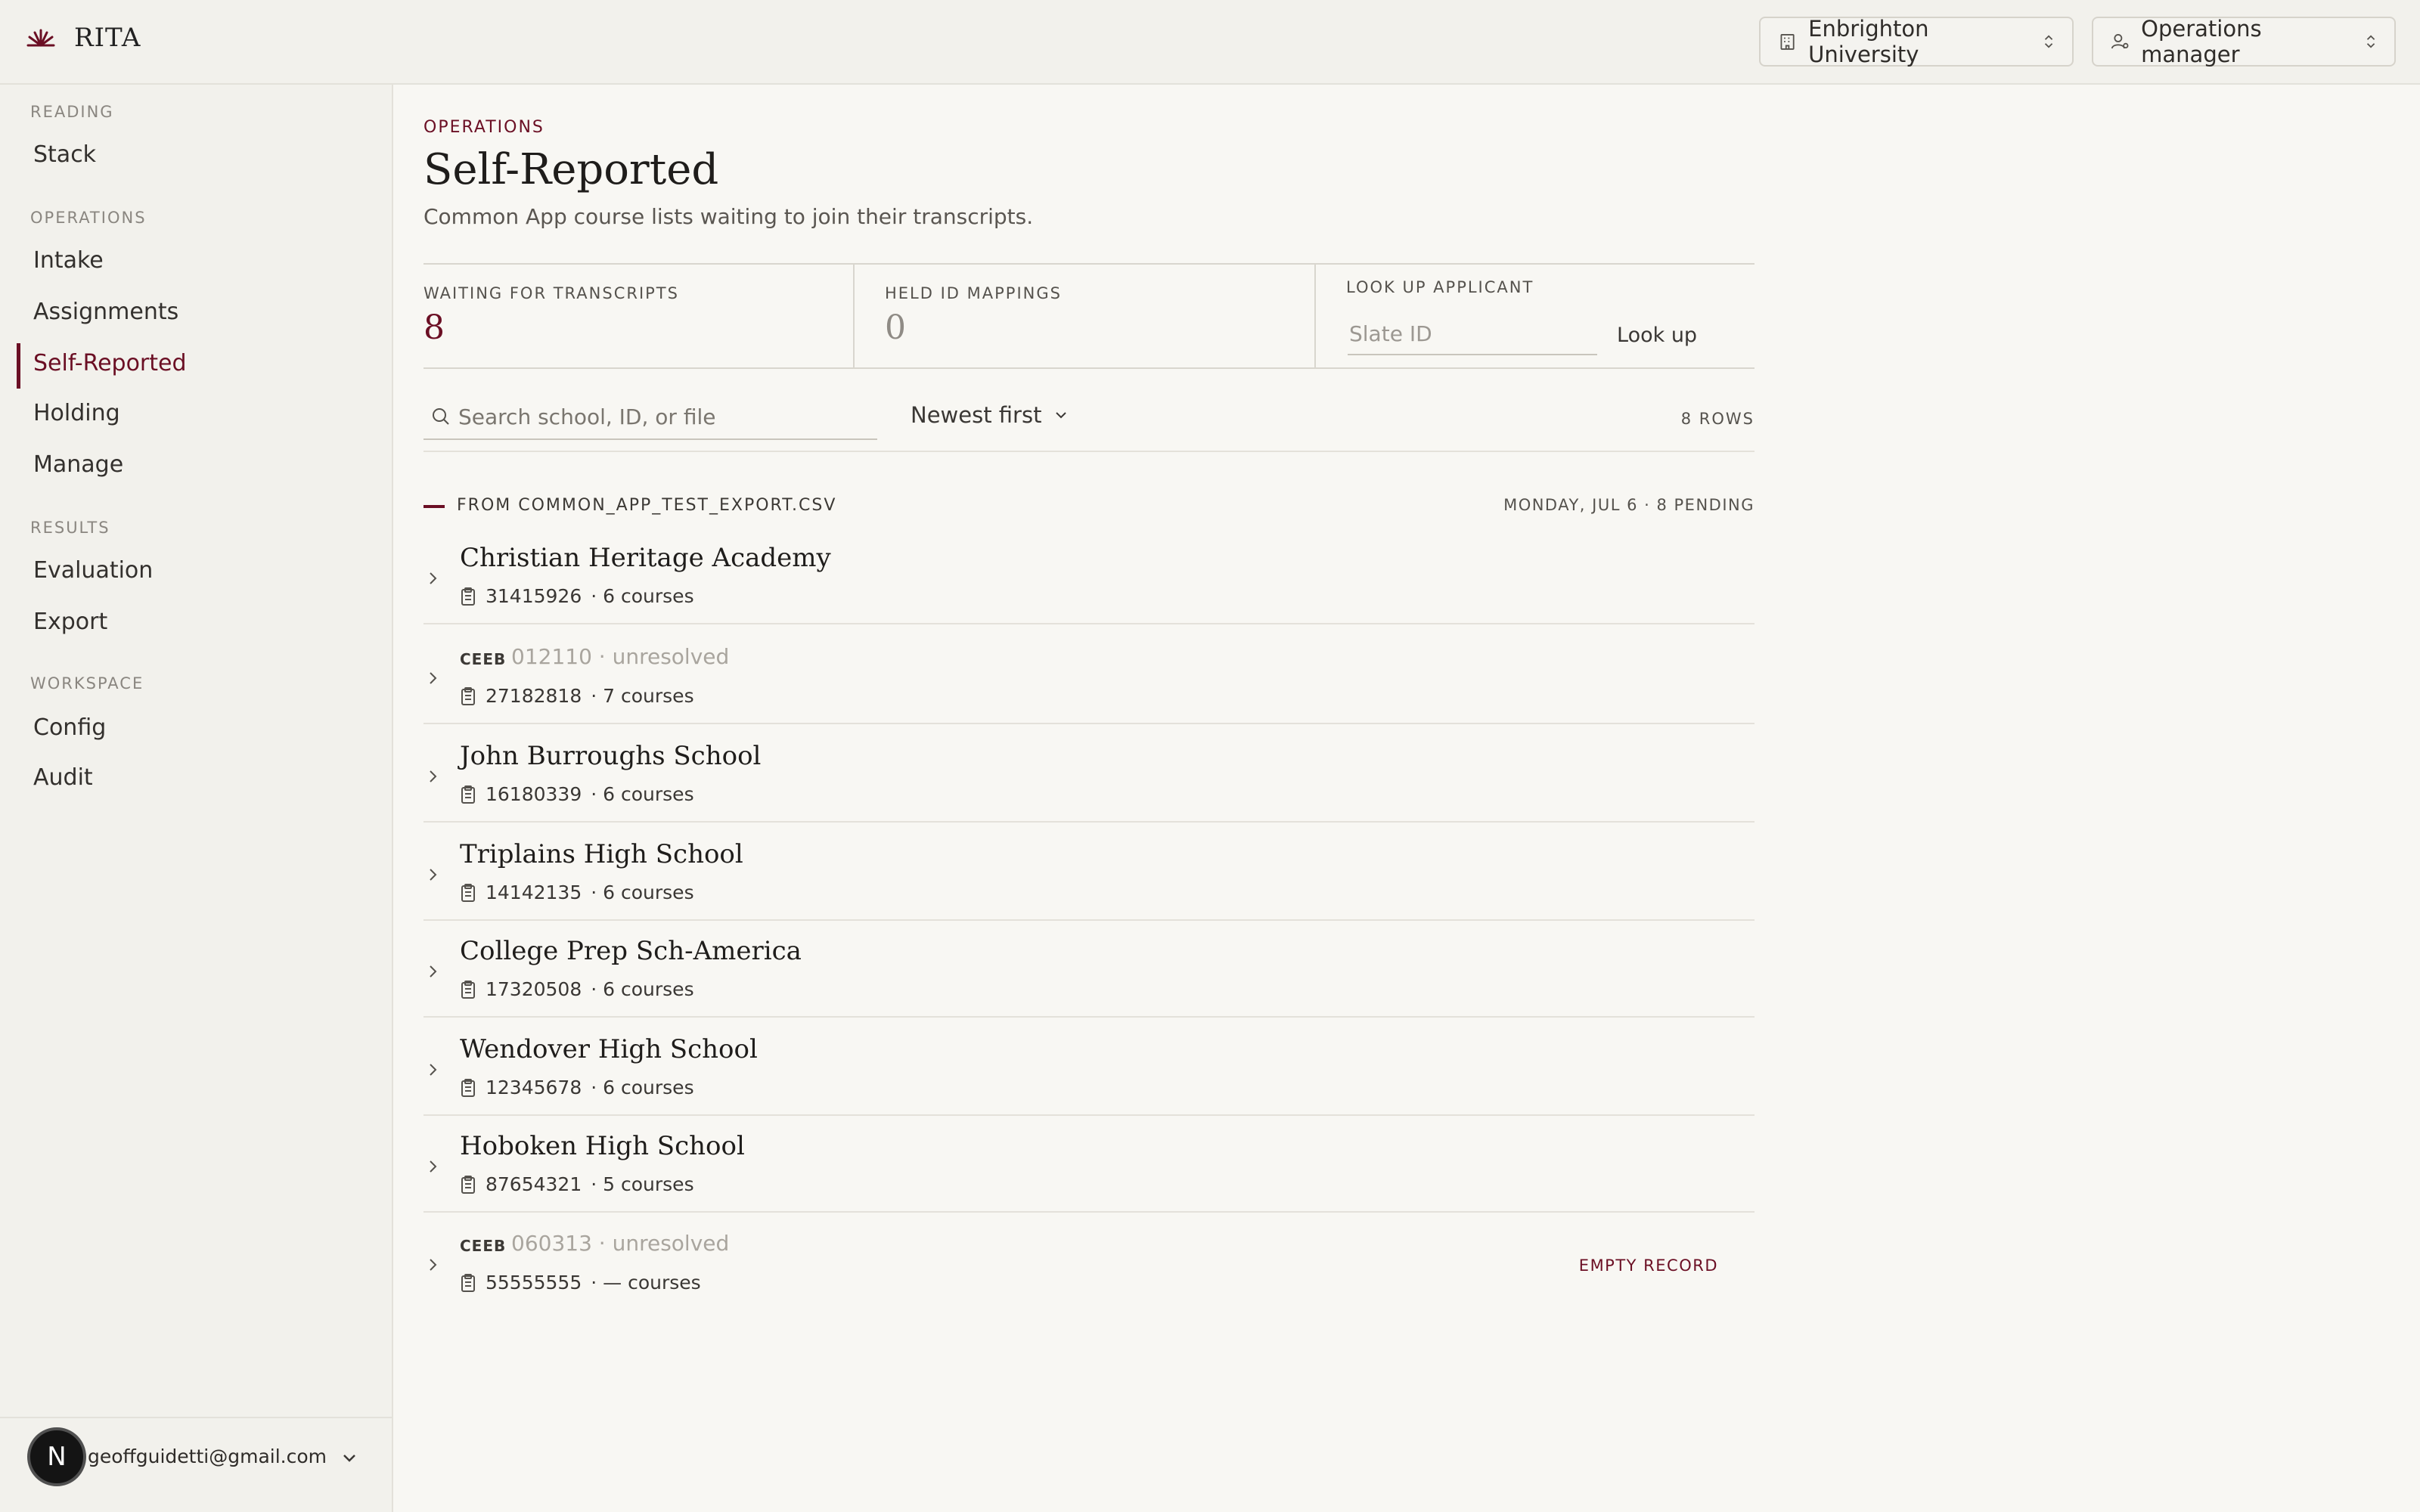  What do you see at coordinates (70, 528) in the screenshot?
I see `nav-section-results: RESULTS` at bounding box center [70, 528].